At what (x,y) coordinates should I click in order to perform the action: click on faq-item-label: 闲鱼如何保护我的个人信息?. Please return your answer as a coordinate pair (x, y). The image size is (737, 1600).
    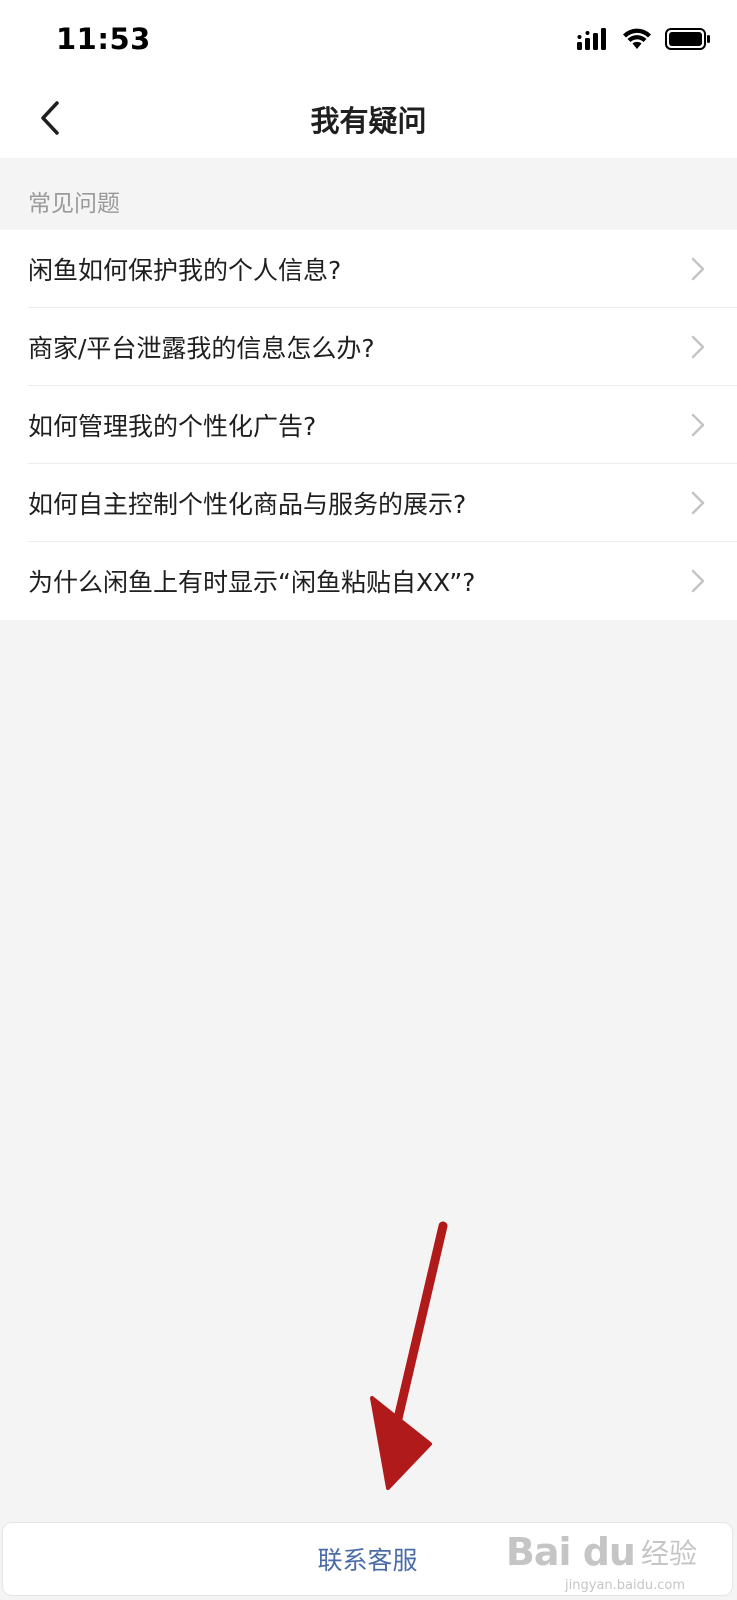
    Looking at the image, I should click on (185, 270).